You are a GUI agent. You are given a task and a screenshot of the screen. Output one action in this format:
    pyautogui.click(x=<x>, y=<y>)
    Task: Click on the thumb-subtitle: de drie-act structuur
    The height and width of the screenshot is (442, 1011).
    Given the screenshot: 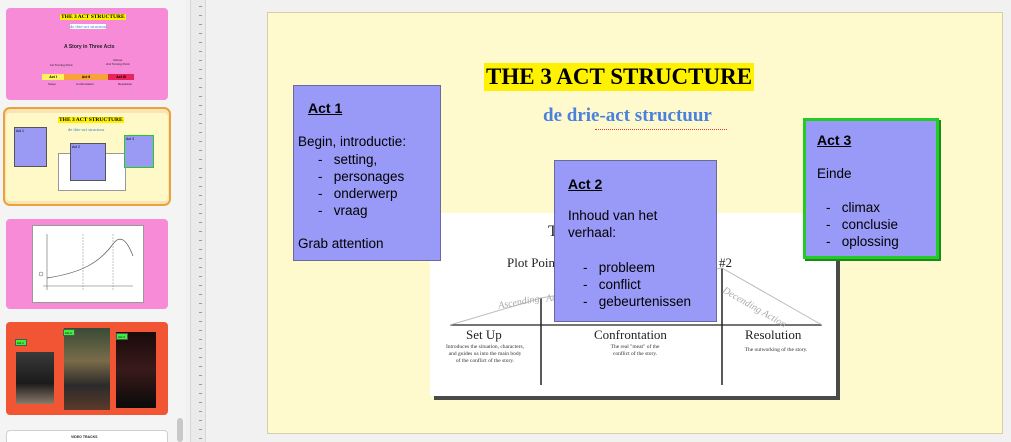 What is the action you would take?
    pyautogui.click(x=86, y=129)
    